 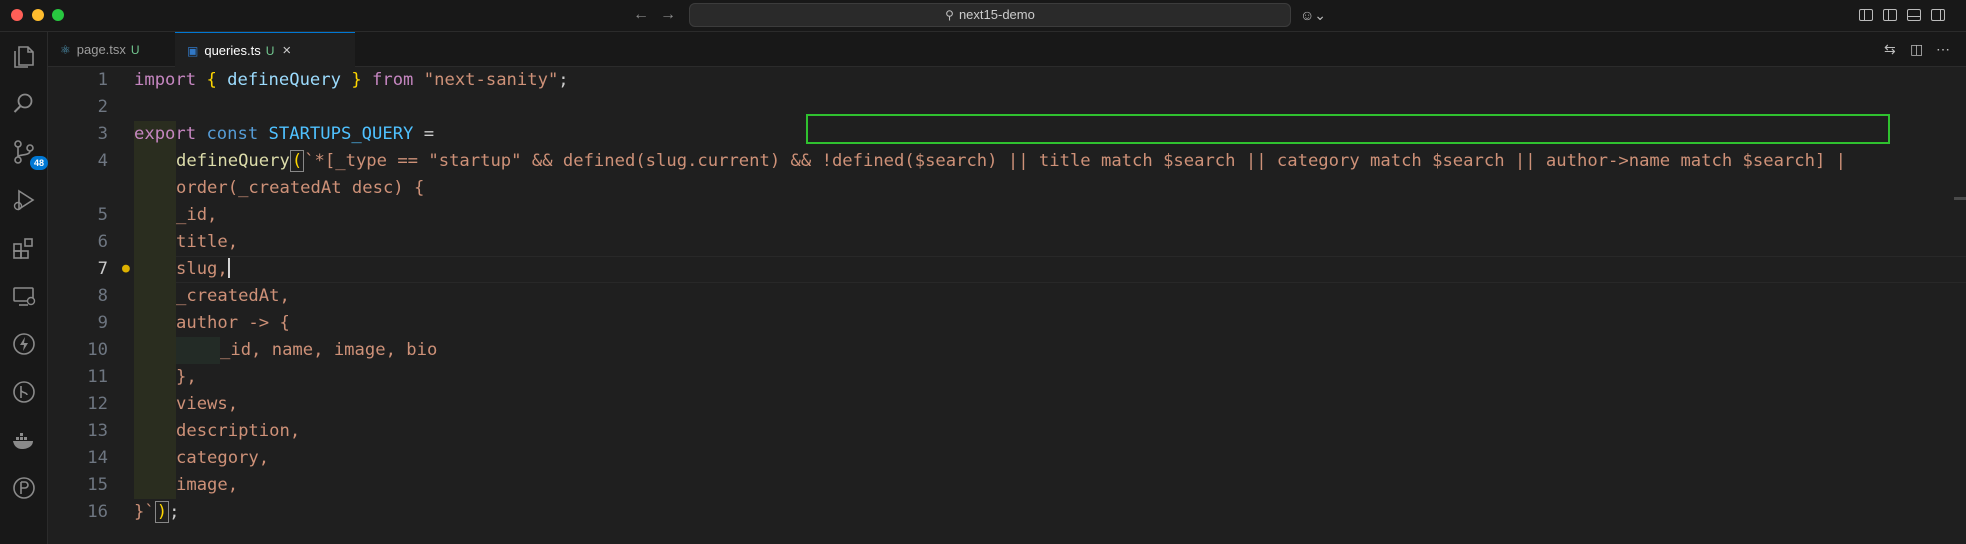 What do you see at coordinates (24, 200) in the screenshot?
I see `run-debug-icon` at bounding box center [24, 200].